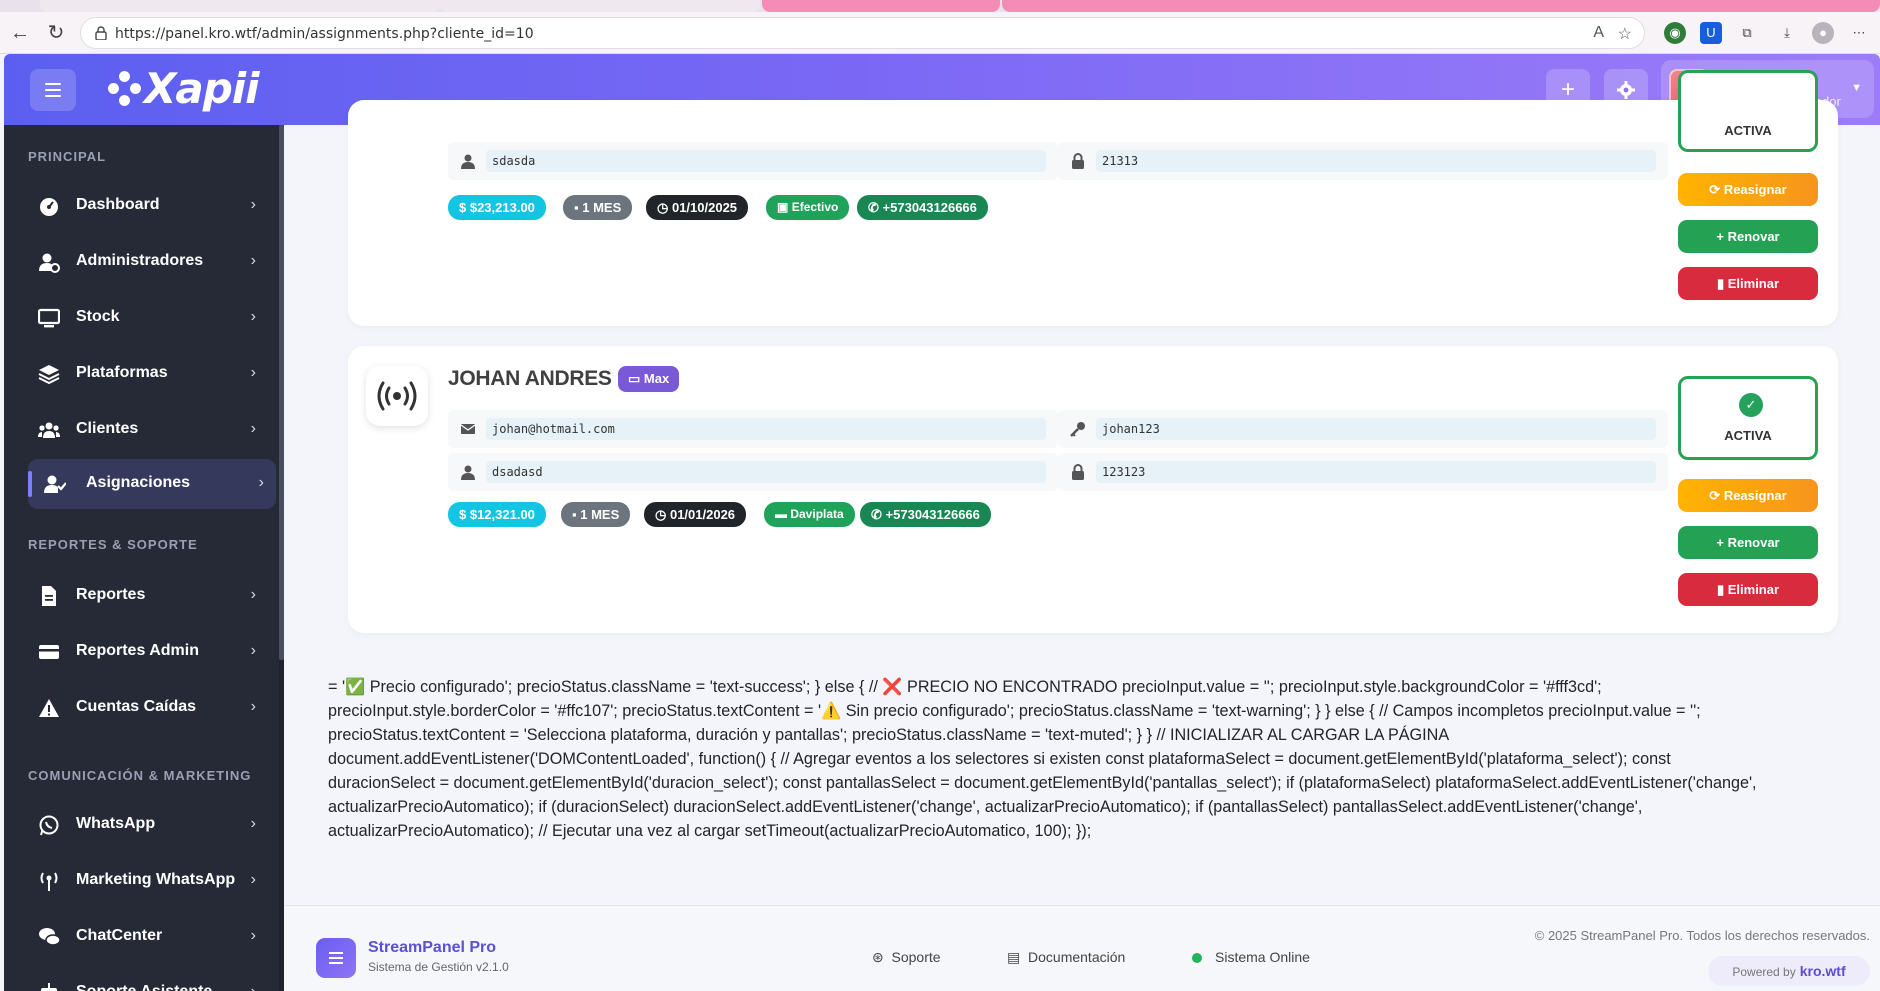  What do you see at coordinates (753, 161) in the screenshot?
I see `user-field: sdasda` at bounding box center [753, 161].